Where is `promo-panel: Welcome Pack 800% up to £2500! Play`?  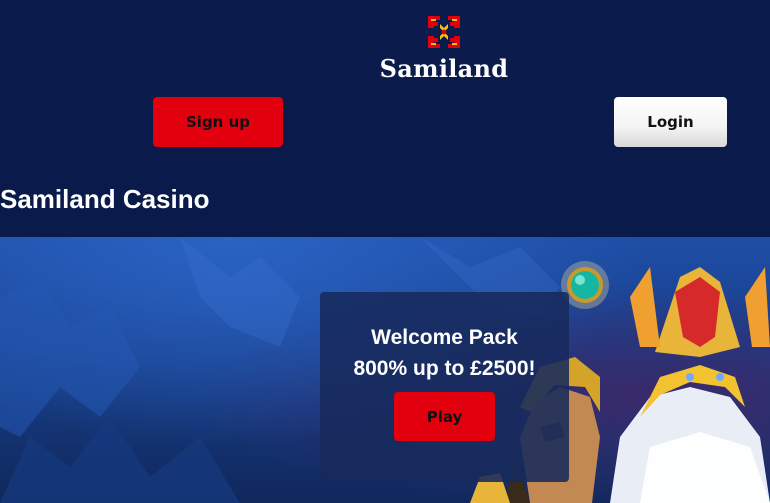 promo-panel: Welcome Pack 800% up to £2500! Play is located at coordinates (444, 387).